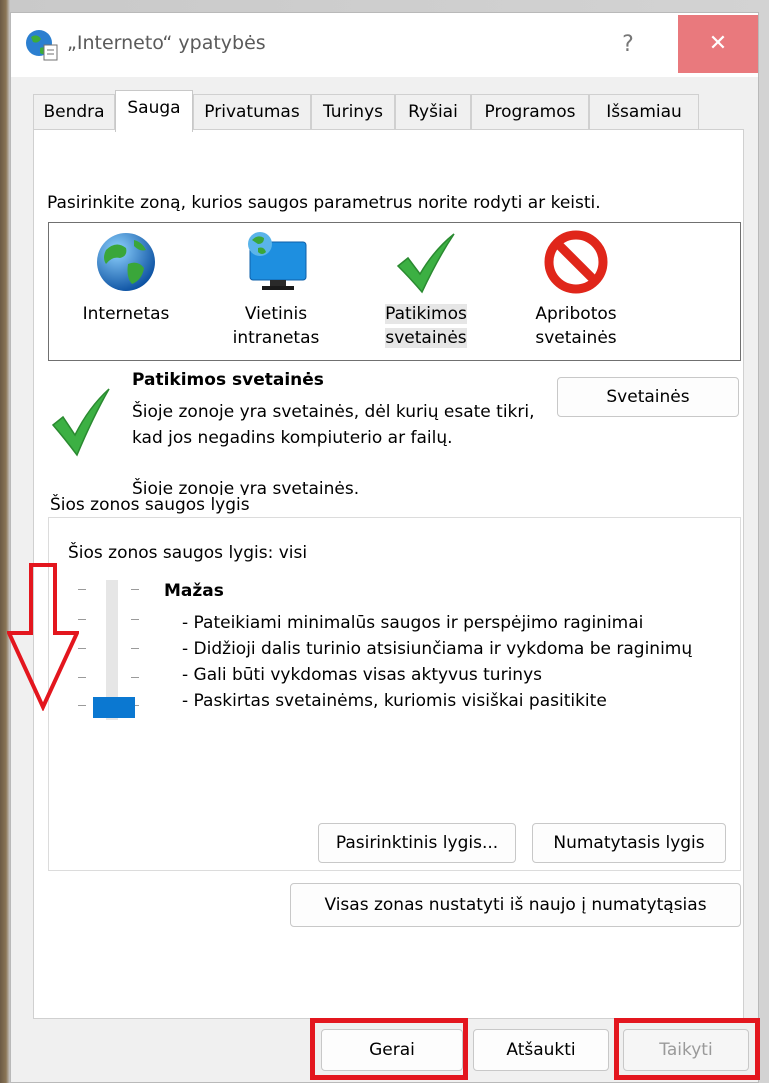  What do you see at coordinates (389, 1049) in the screenshot?
I see `red-highlight-ok` at bounding box center [389, 1049].